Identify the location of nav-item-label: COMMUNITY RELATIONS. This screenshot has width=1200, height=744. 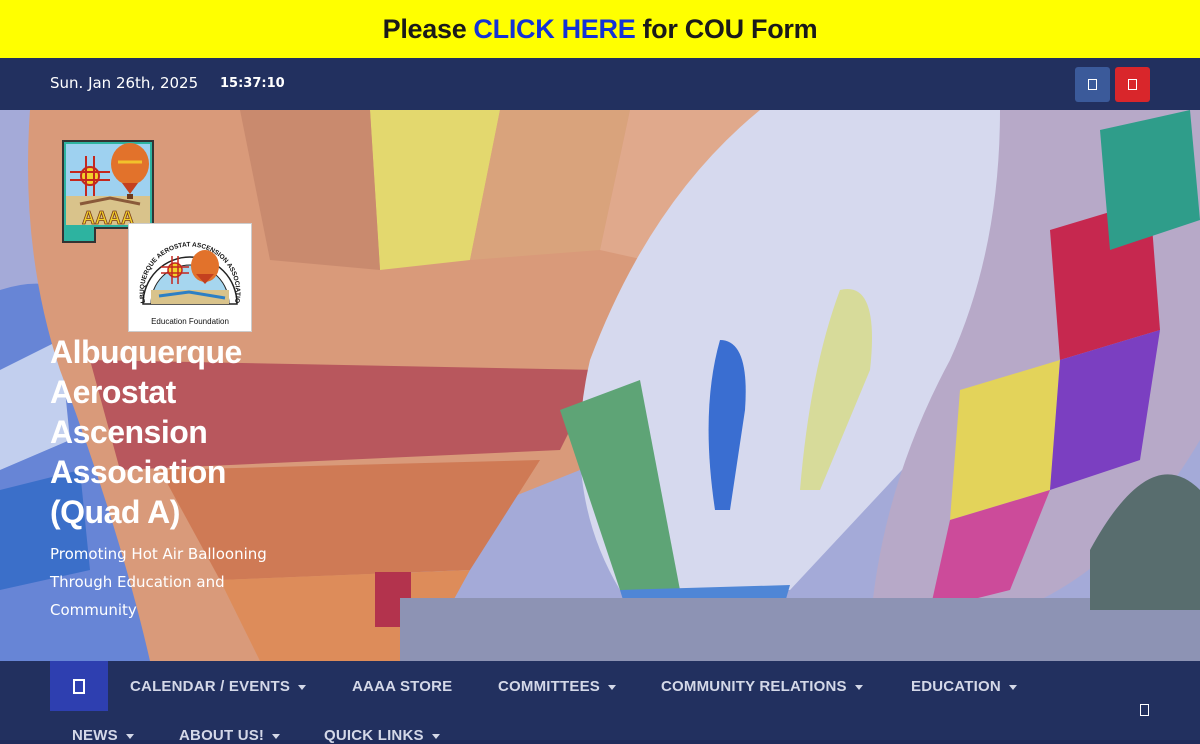
(754, 686).